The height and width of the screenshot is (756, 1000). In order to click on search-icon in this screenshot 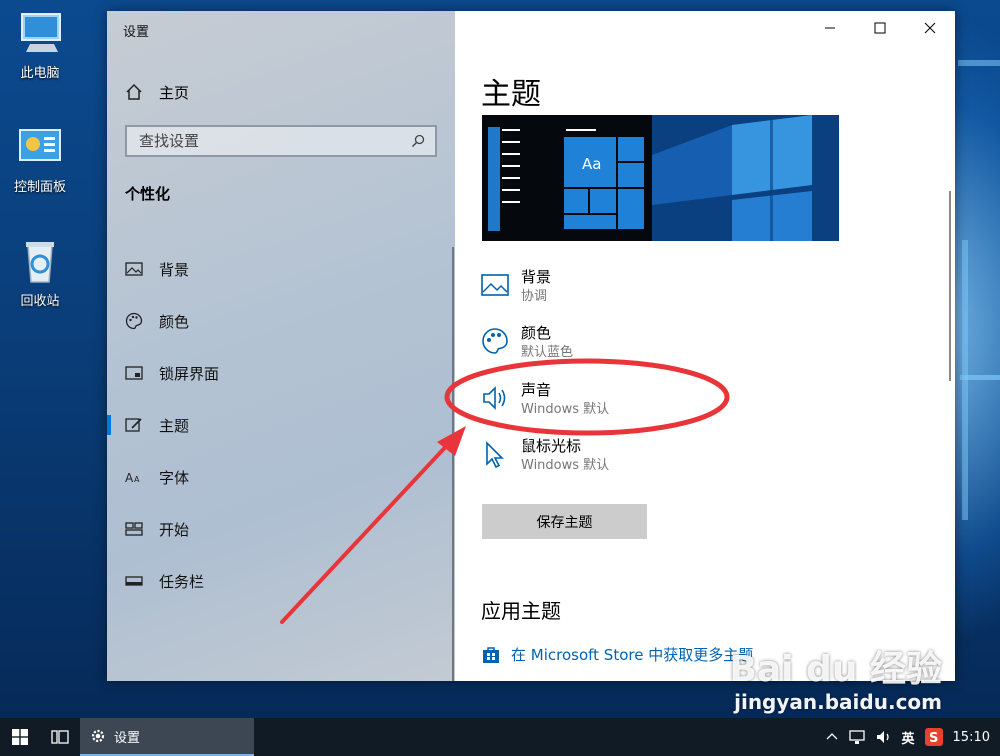, I will do `click(418, 141)`.